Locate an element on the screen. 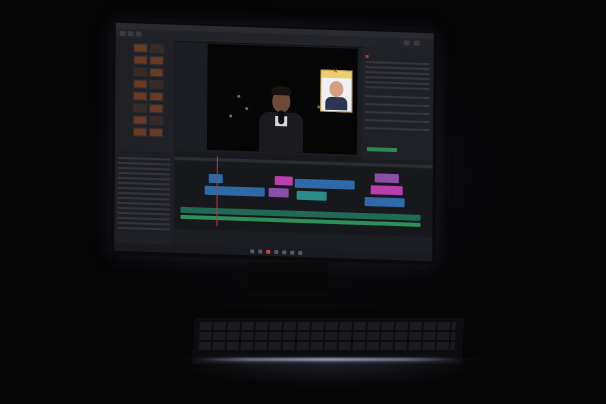 This screenshot has width=606, height=404. clip-list-panel is located at coordinates (143, 198).